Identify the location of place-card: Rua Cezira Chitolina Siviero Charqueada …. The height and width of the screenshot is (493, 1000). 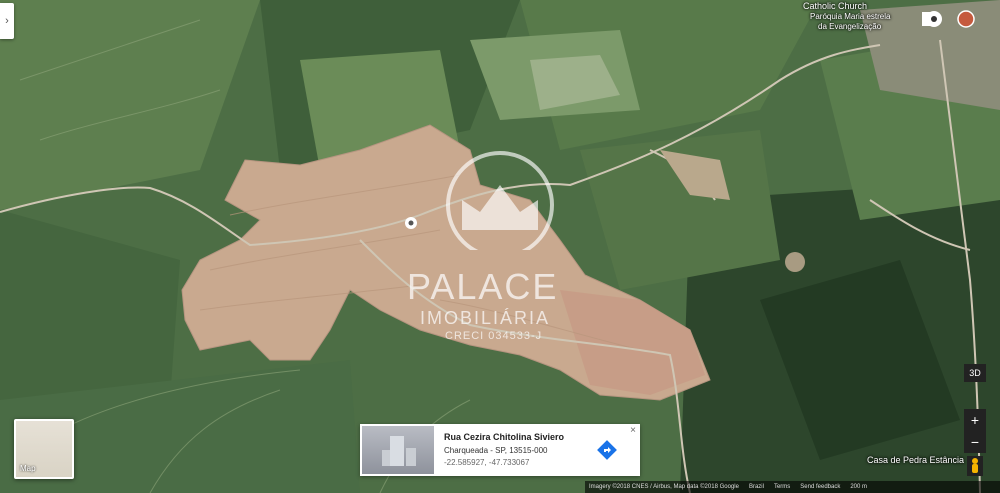
(500, 450).